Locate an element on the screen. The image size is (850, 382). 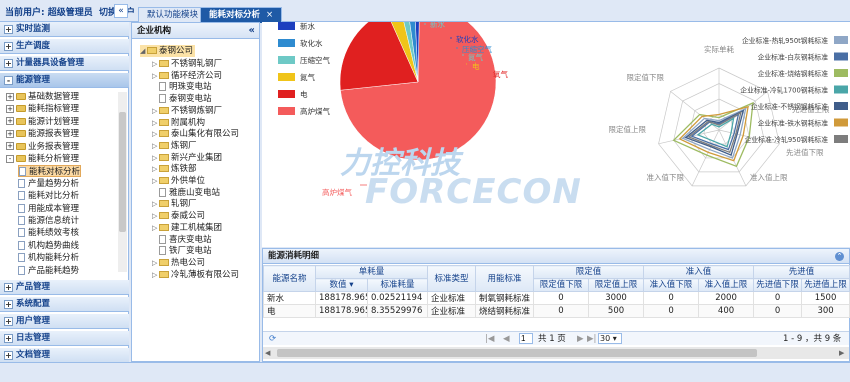
org-node: ▷ 建工机械集团 is located at coordinates (187, 228).